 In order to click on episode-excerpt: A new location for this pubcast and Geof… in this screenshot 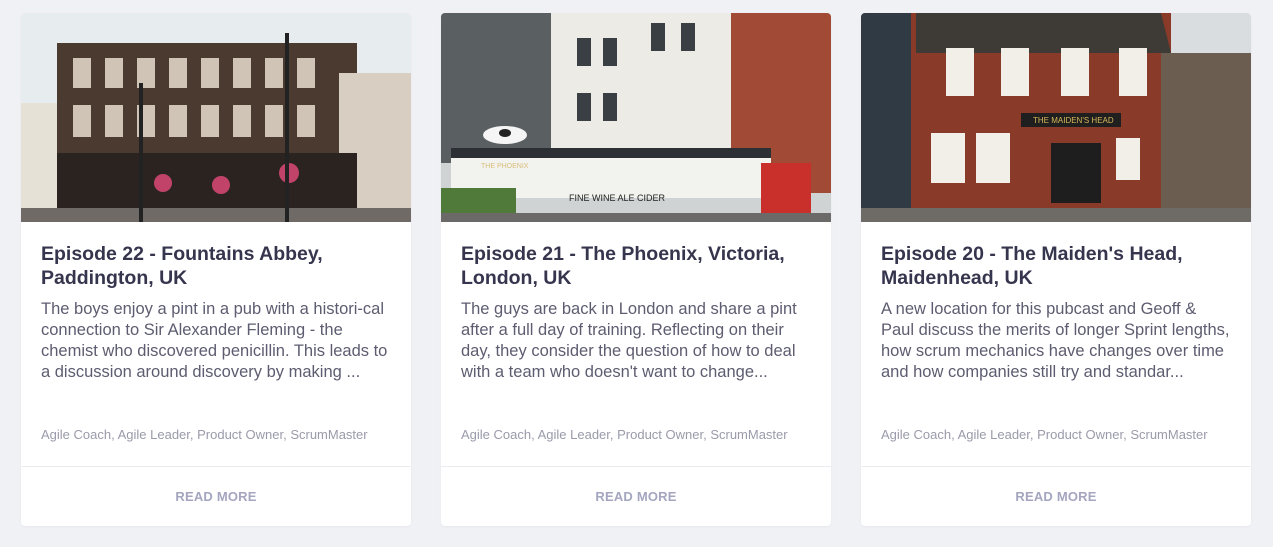, I will do `click(1055, 340)`.